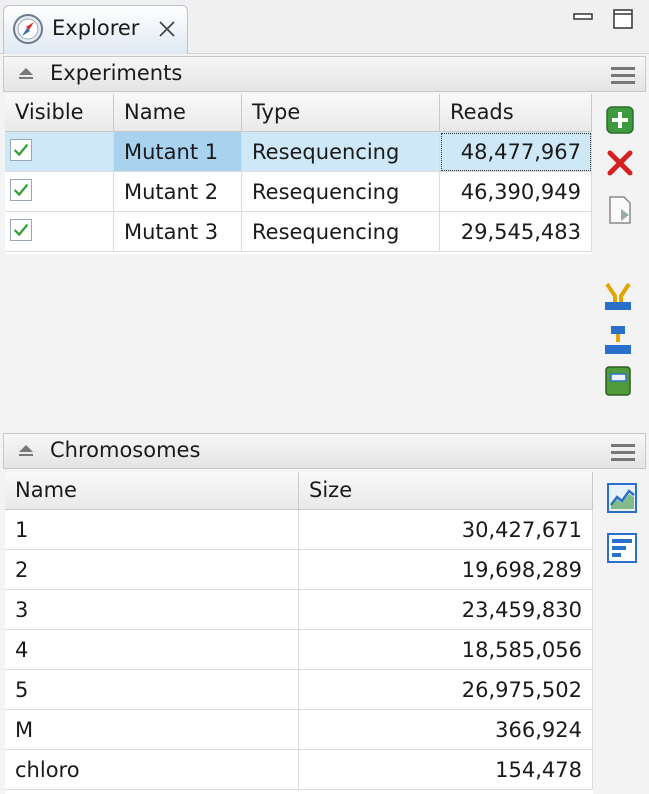 The image size is (649, 794). Describe the element at coordinates (446, 570) in the screenshot. I see `chromosome-size: 19,698,289` at that location.